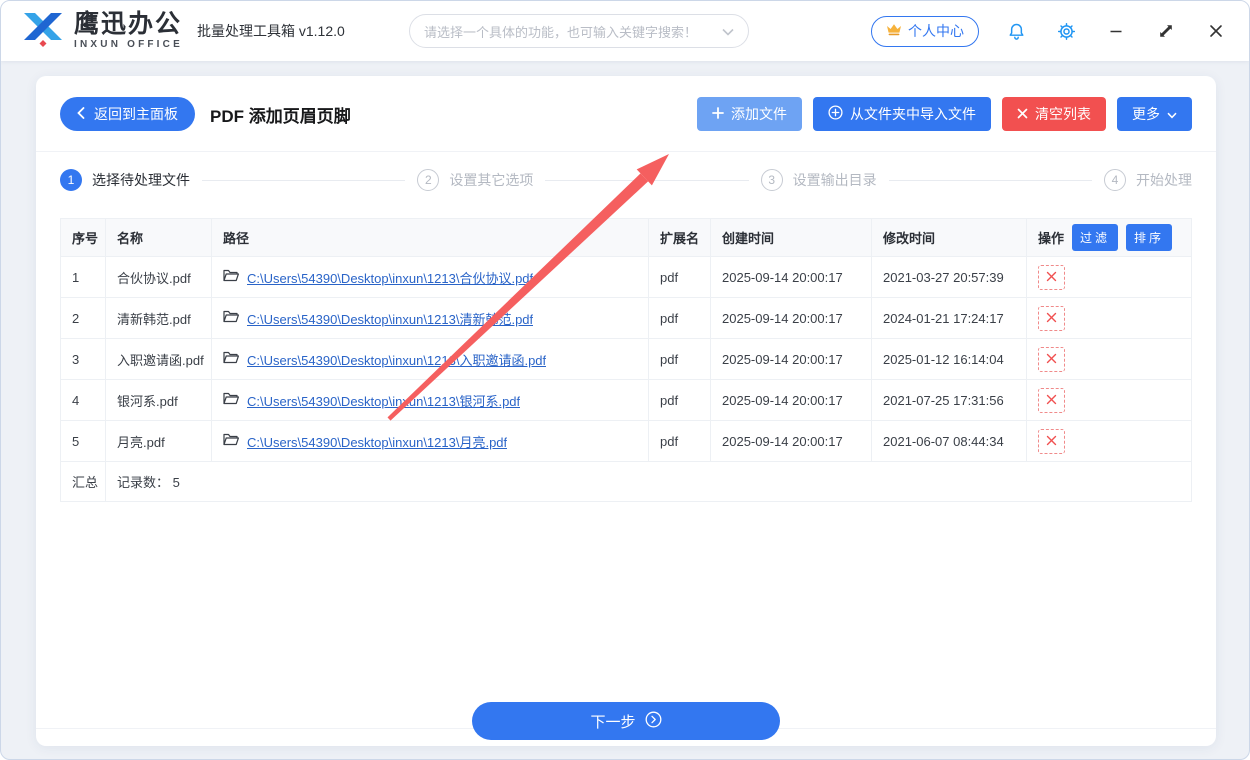  Describe the element at coordinates (158, 277) in the screenshot. I see `cell-name: 合伙协议.pdf` at that location.